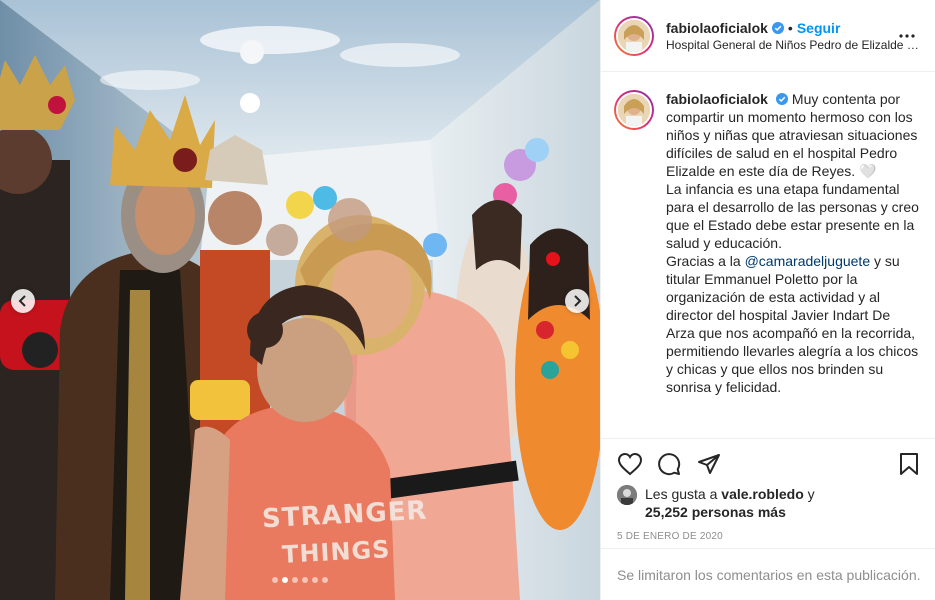 The width and height of the screenshot is (935, 600). I want to click on liker-username: vale.robledo, so click(762, 494).